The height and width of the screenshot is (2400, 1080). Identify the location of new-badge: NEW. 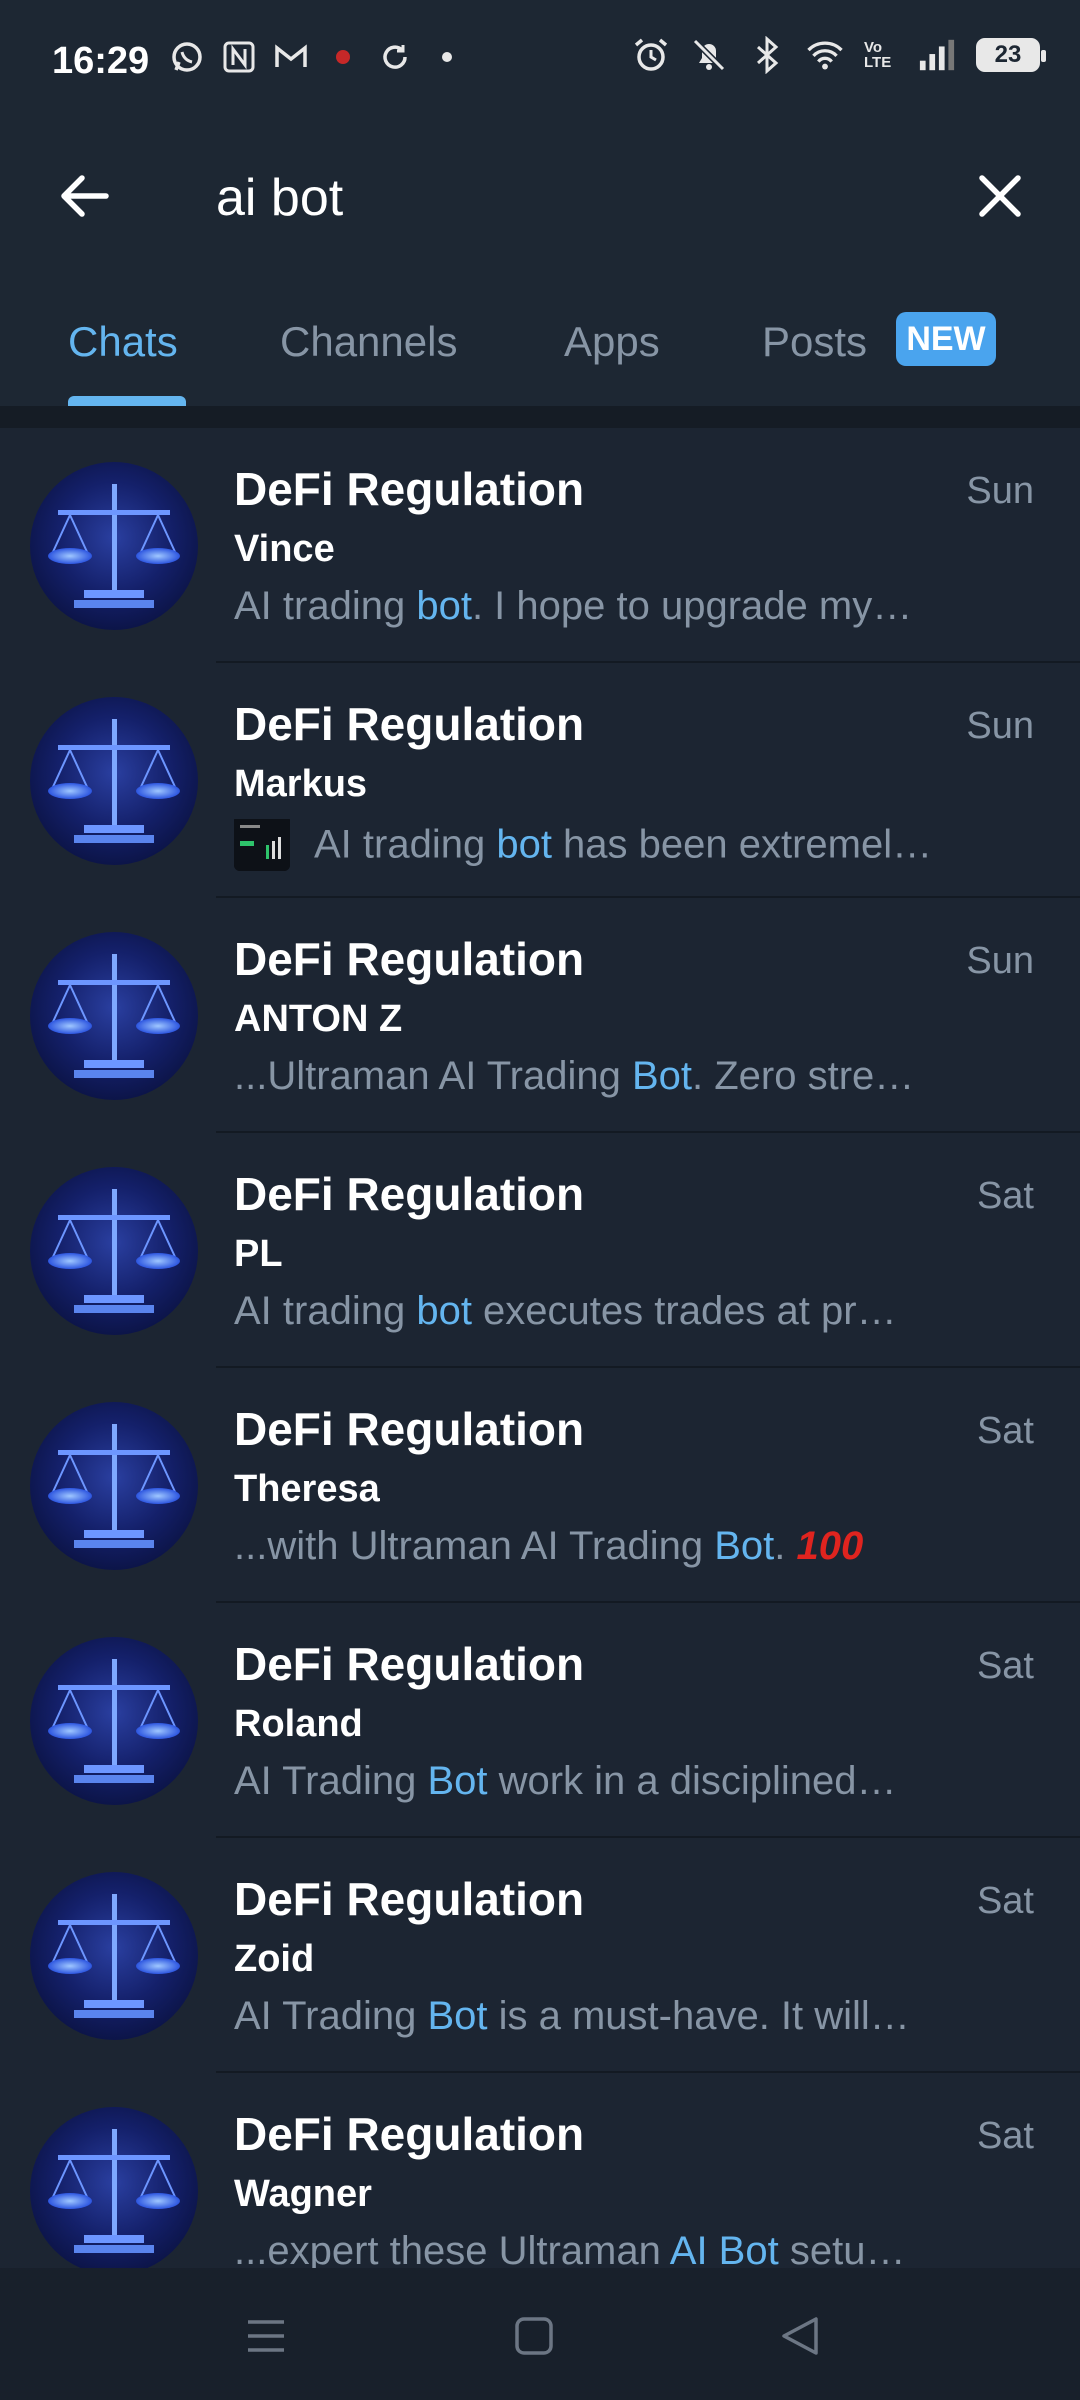
(946, 339).